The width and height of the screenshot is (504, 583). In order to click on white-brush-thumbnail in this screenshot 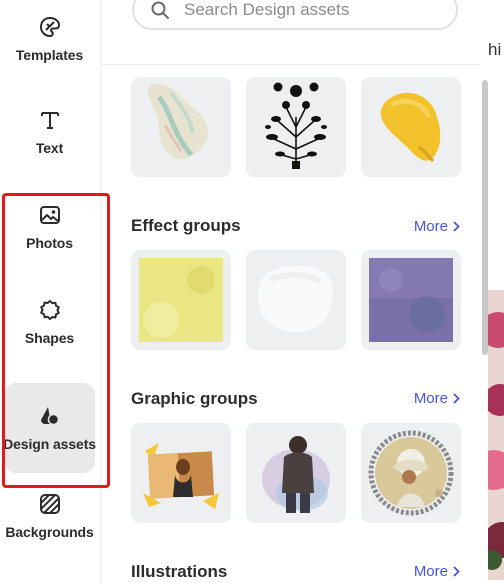, I will do `click(295, 299)`.